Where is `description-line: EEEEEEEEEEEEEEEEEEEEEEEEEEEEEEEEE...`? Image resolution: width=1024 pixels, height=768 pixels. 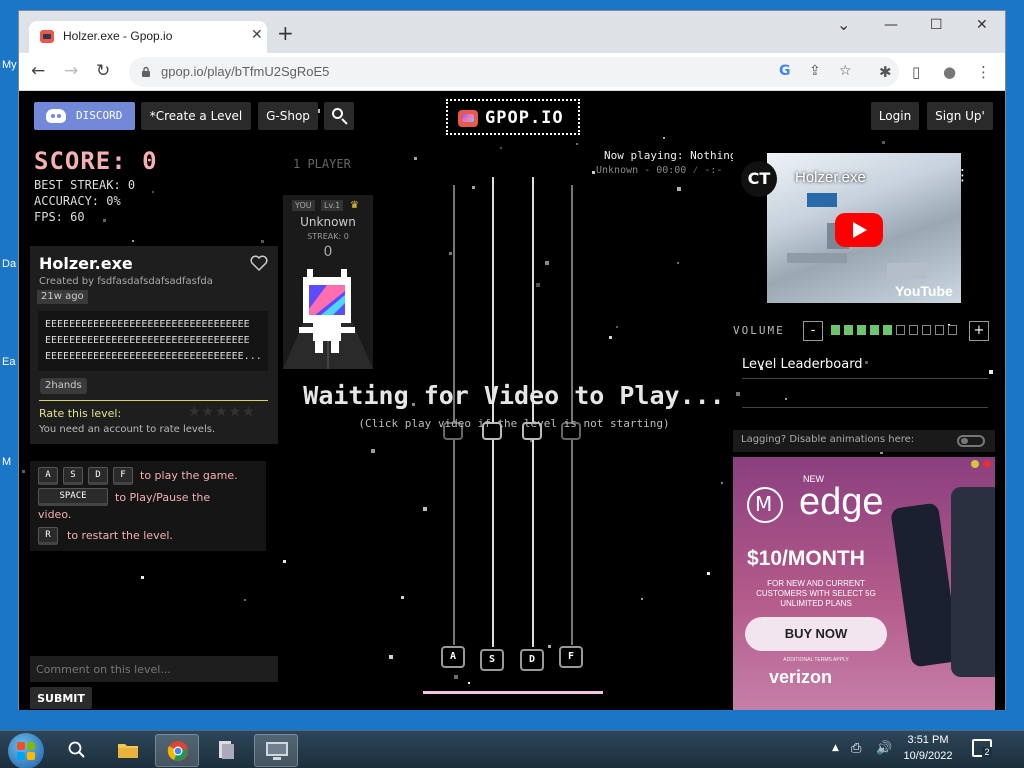 description-line: EEEEEEEEEEEEEEEEEEEEEEEEEEEEEEEEE... is located at coordinates (153, 356).